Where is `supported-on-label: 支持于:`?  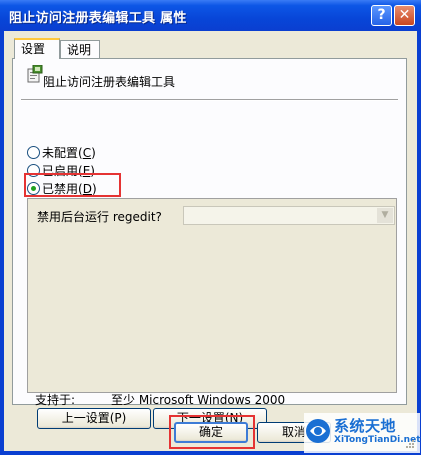 supported-on-label: 支持于: is located at coordinates (55, 400).